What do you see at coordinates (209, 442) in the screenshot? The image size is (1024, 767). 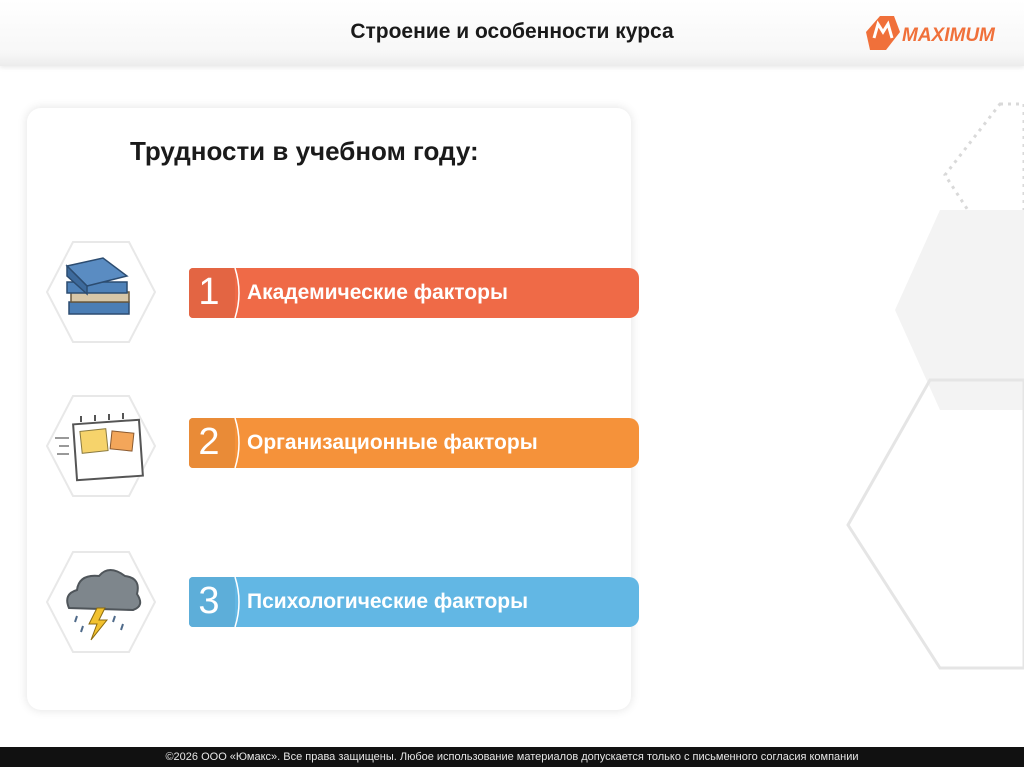 I see `factor-number: 2` at bounding box center [209, 442].